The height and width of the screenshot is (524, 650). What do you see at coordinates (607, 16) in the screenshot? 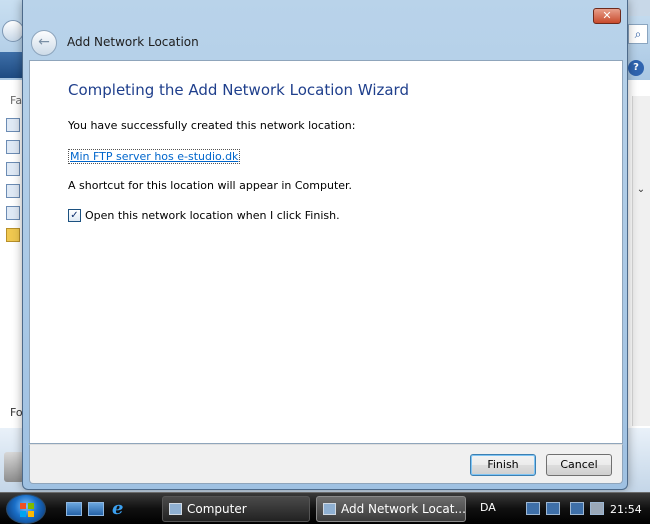
I see `close-button: ✕` at bounding box center [607, 16].